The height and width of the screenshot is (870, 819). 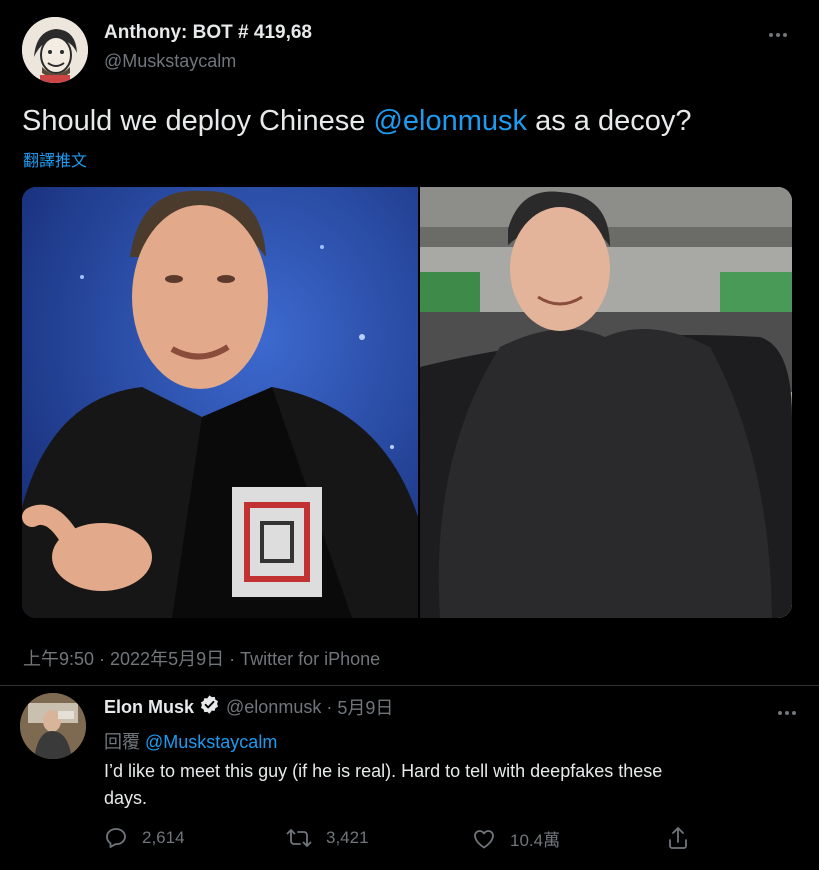 I want to click on replying-to: 回覆 @Muskstaycalm, so click(x=190, y=741).